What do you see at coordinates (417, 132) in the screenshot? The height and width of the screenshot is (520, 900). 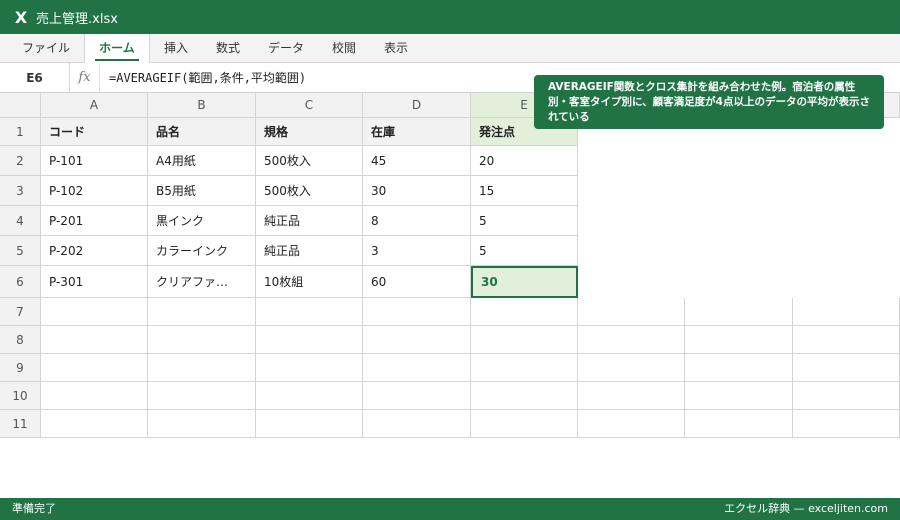 I see `table-header-cell: 在庫` at bounding box center [417, 132].